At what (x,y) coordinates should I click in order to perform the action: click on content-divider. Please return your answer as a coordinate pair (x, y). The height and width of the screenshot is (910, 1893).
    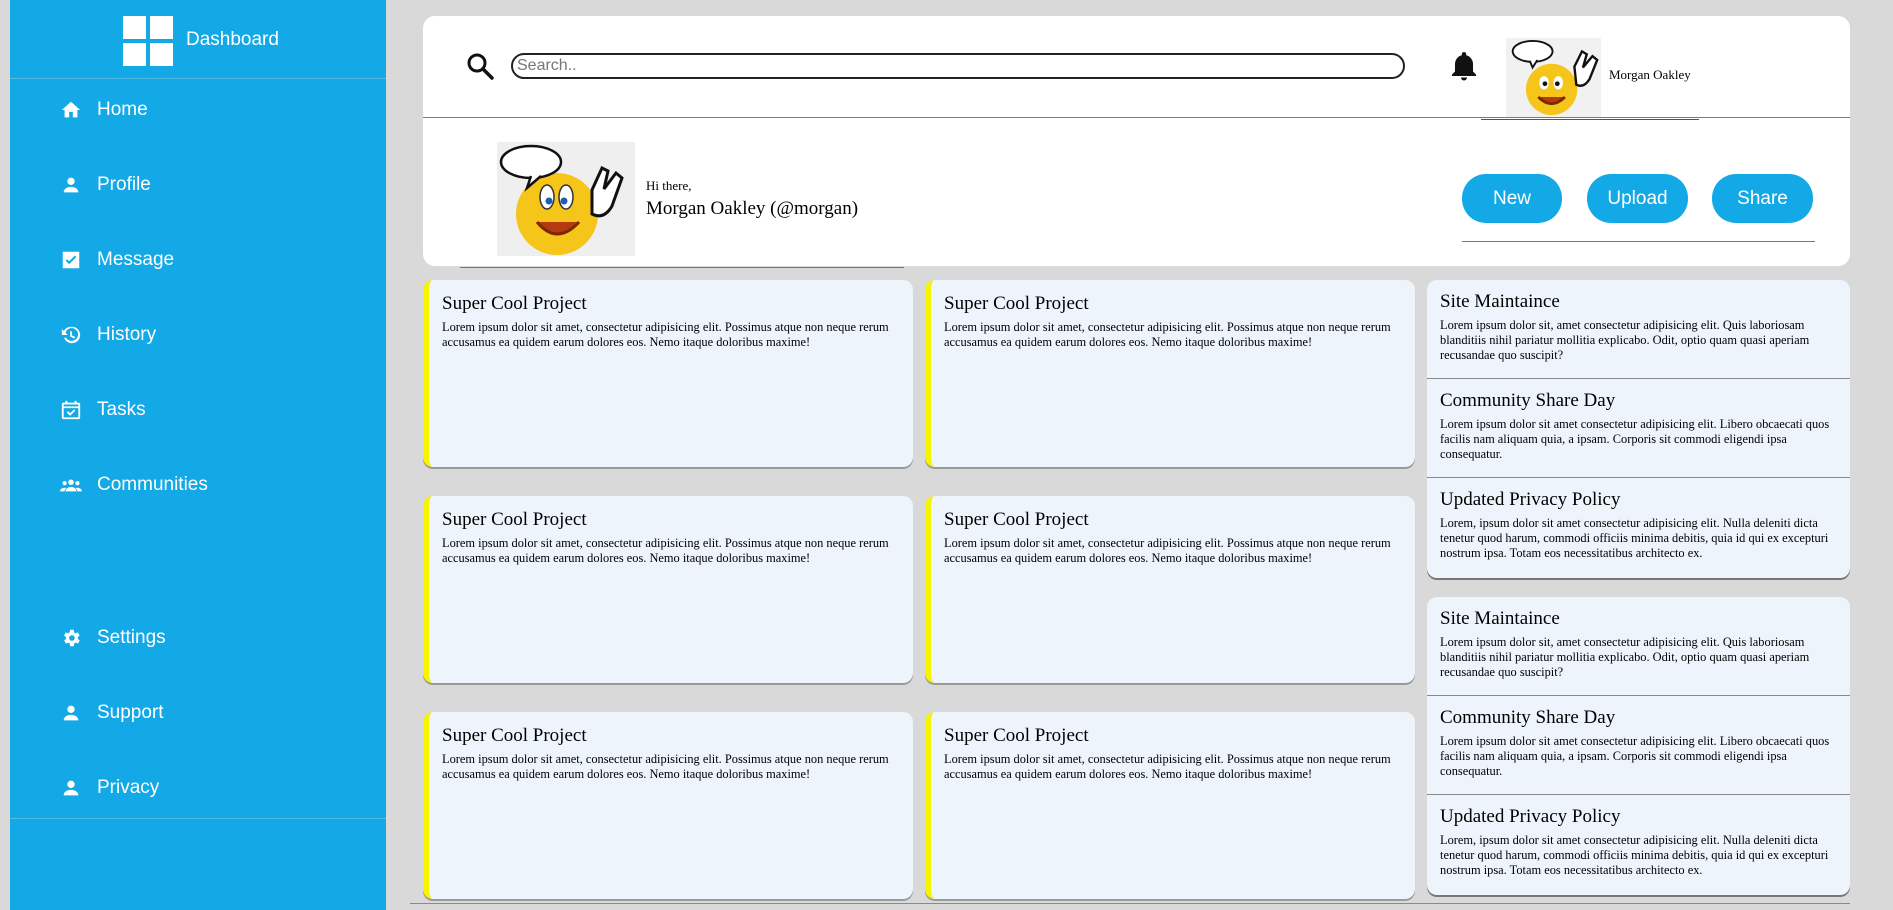
    Looking at the image, I should click on (1130, 903).